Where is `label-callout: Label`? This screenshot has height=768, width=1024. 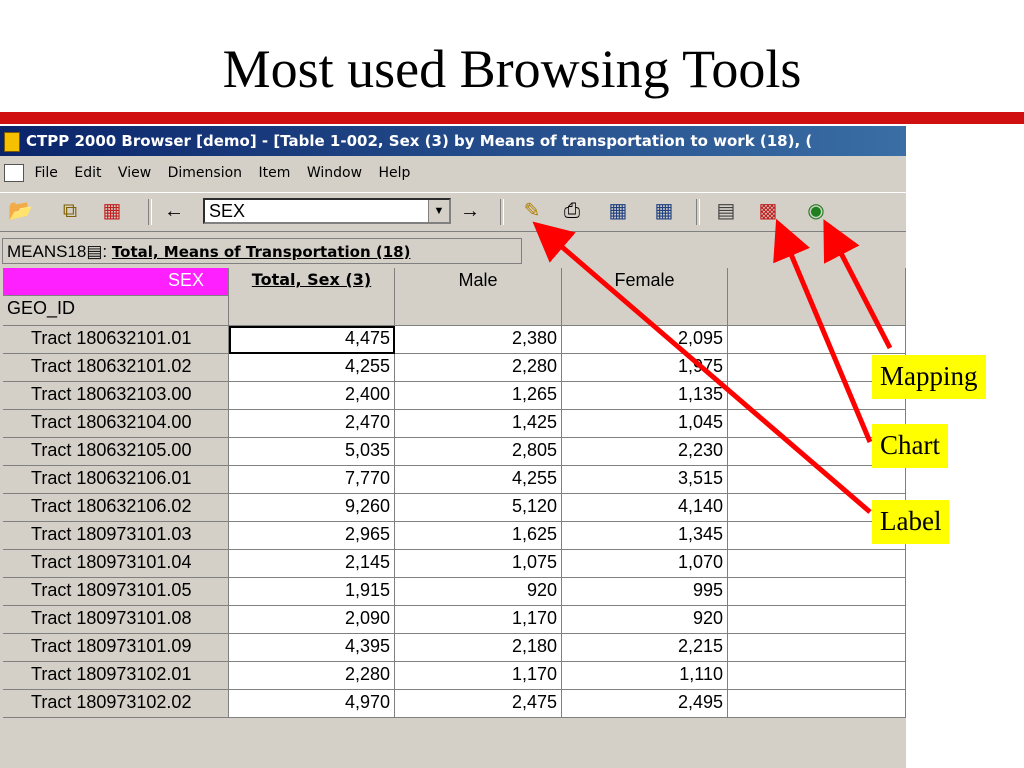
label-callout: Label is located at coordinates (911, 522).